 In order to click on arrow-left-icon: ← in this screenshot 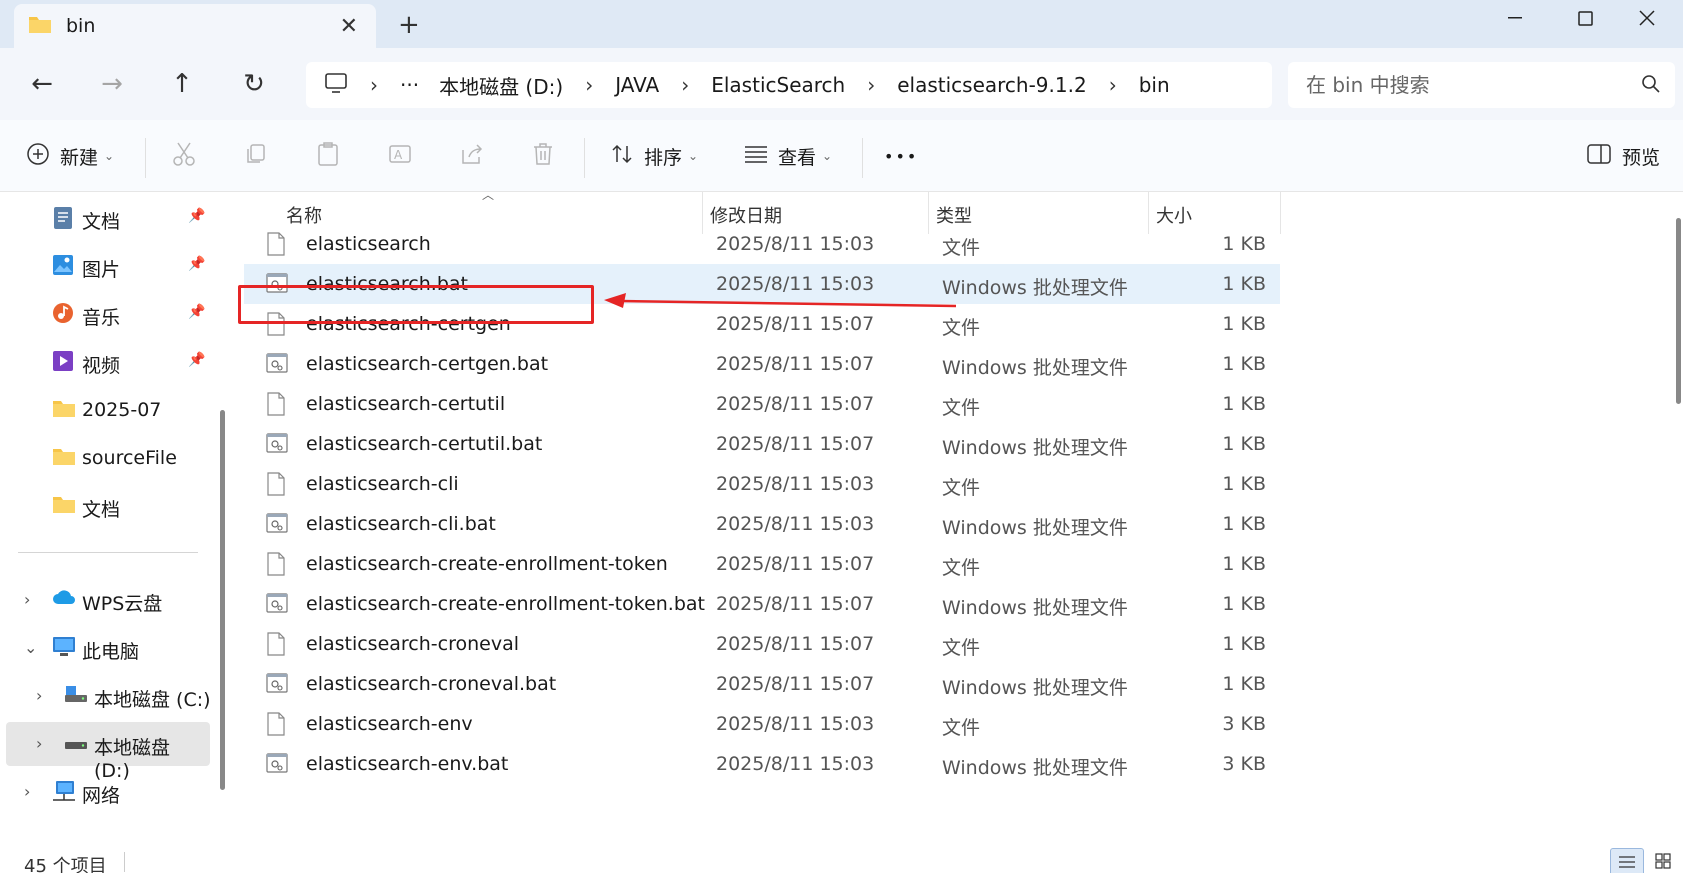, I will do `click(42, 84)`.